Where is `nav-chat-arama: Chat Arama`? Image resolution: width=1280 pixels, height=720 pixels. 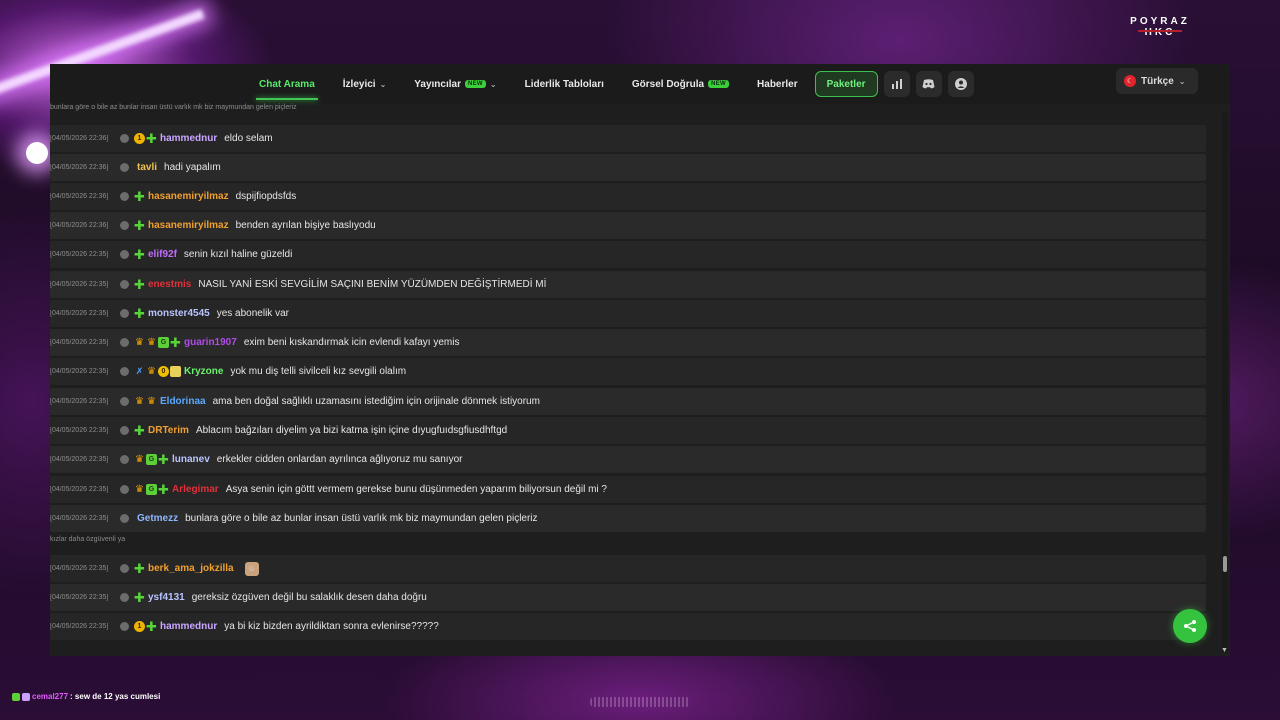
nav-chat-arama: Chat Arama is located at coordinates (287, 85).